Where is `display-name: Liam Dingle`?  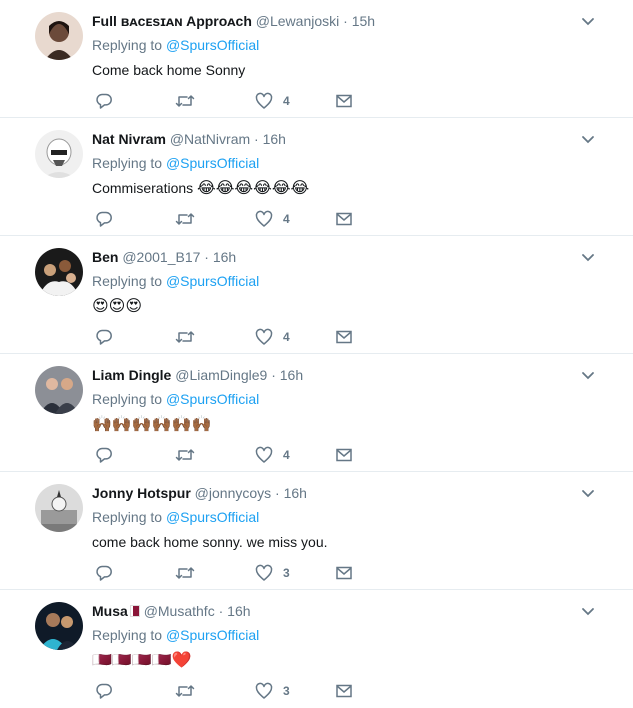 display-name: Liam Dingle is located at coordinates (131, 375).